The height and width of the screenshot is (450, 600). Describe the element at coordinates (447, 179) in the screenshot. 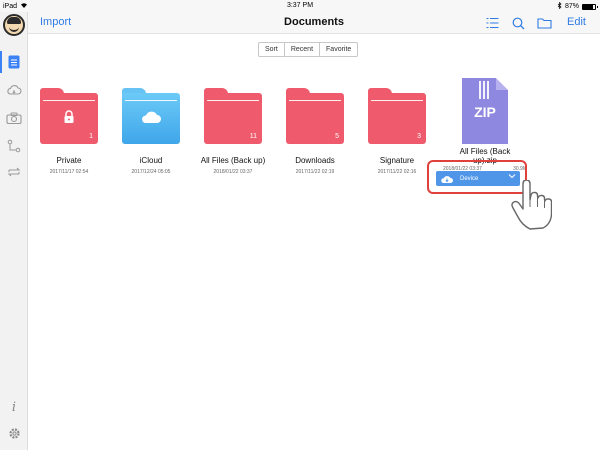

I see `cloud-download-icon` at that location.